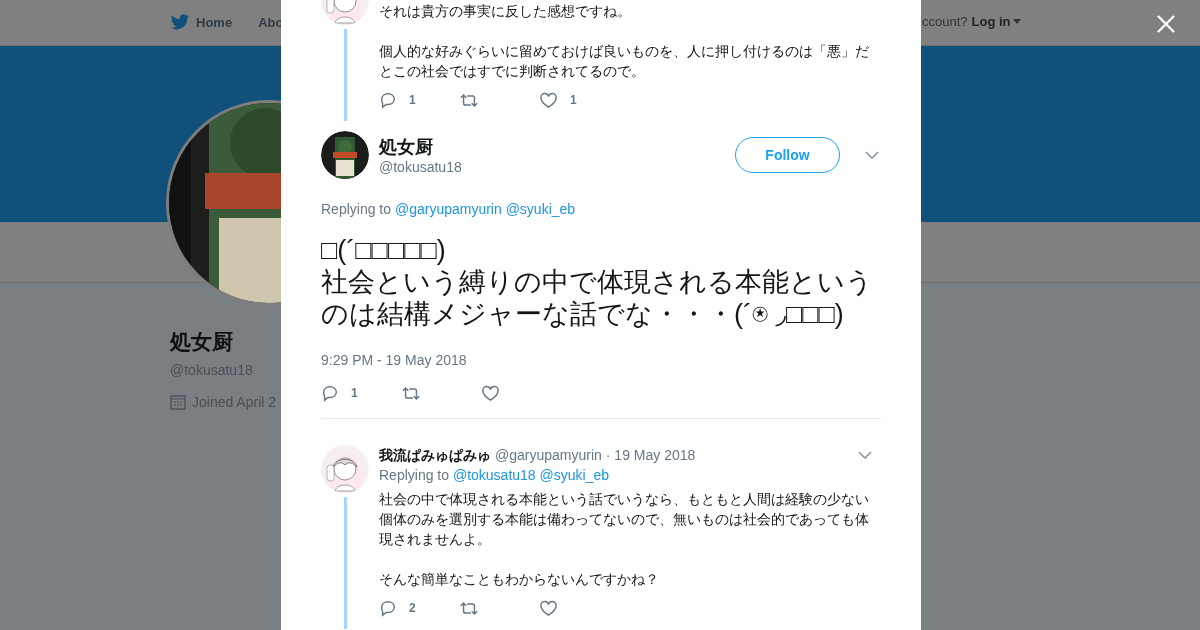  Describe the element at coordinates (505, 11) in the screenshot. I see `tweet-text: それは貴方の事実に反した感想ですね。` at that location.